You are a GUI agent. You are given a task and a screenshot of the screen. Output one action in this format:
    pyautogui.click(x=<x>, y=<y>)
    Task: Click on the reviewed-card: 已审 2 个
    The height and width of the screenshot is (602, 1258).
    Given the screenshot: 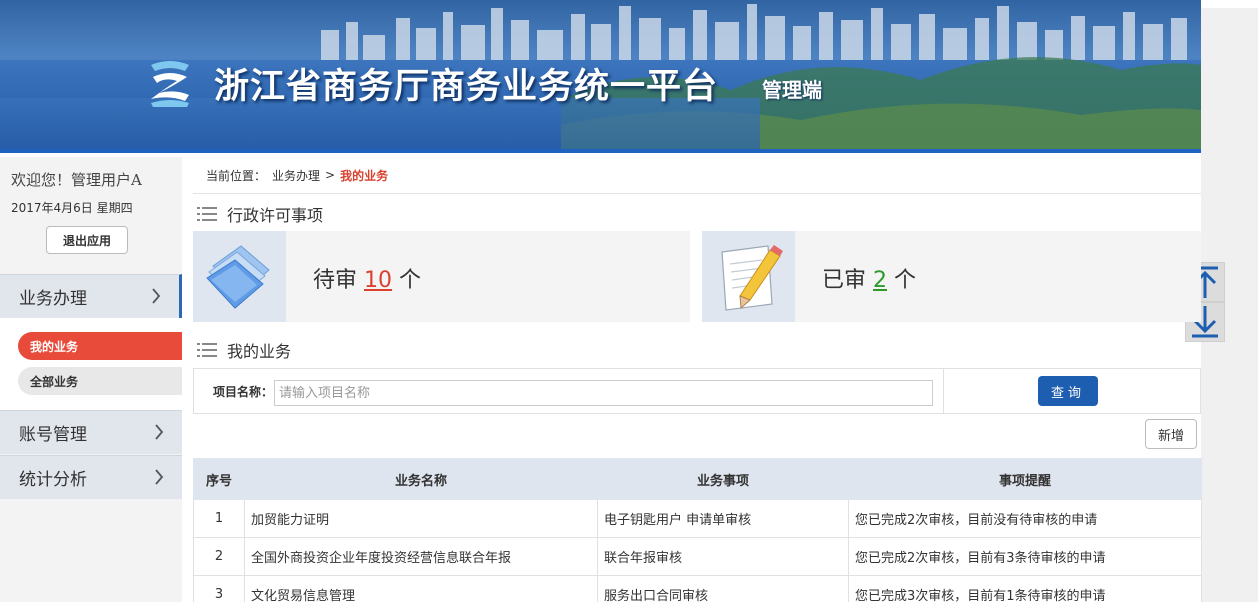 What is the action you would take?
    pyautogui.click(x=951, y=276)
    